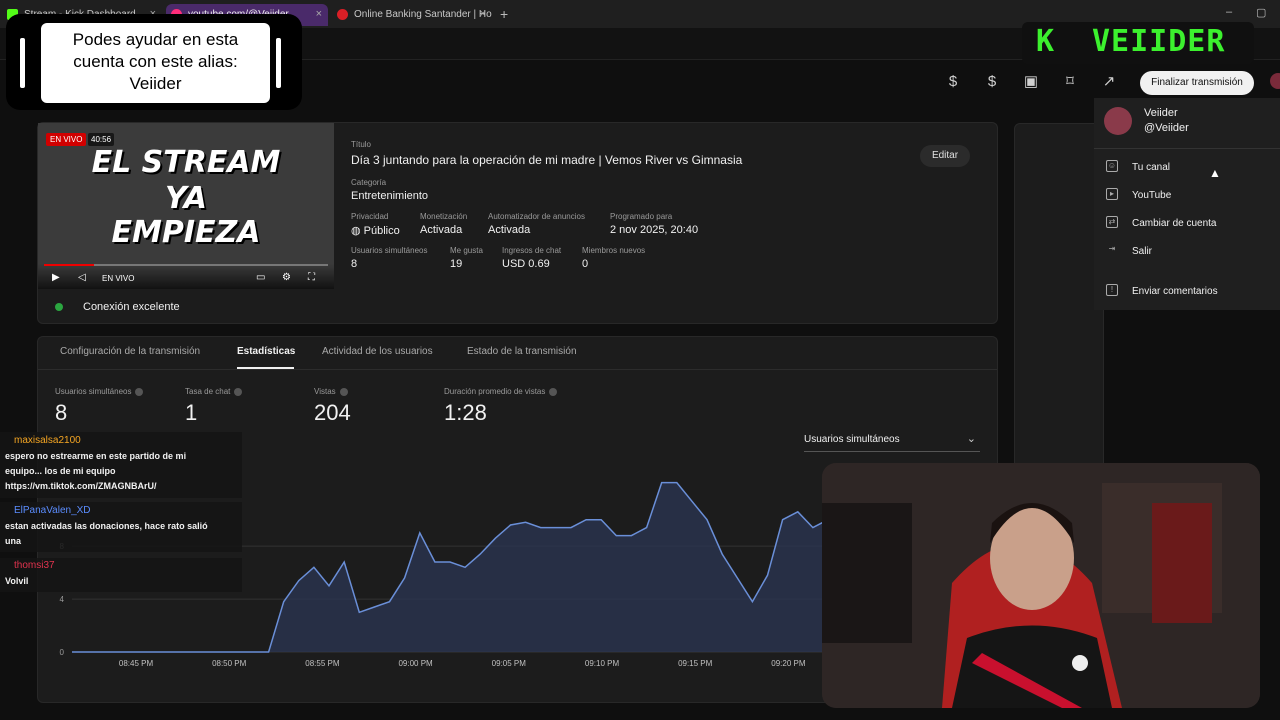 The image size is (1280, 720). Describe the element at coordinates (186, 198) in the screenshot. I see `thumb-text-2: YA` at that location.